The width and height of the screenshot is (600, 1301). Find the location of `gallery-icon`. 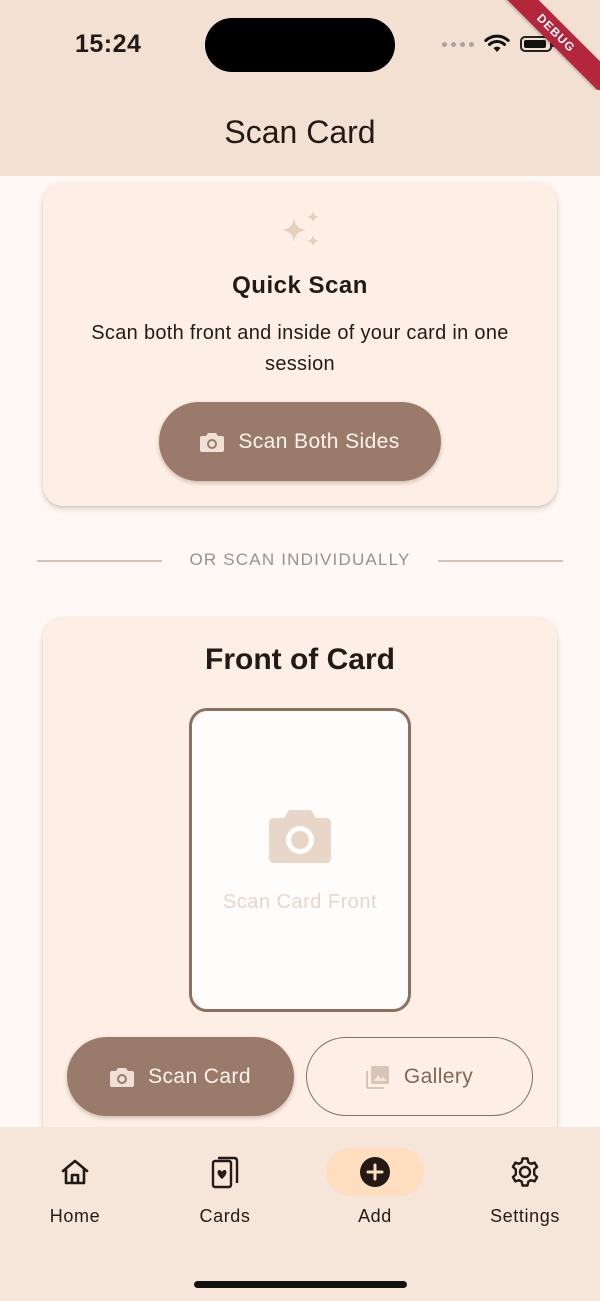

gallery-icon is located at coordinates (377, 1077).